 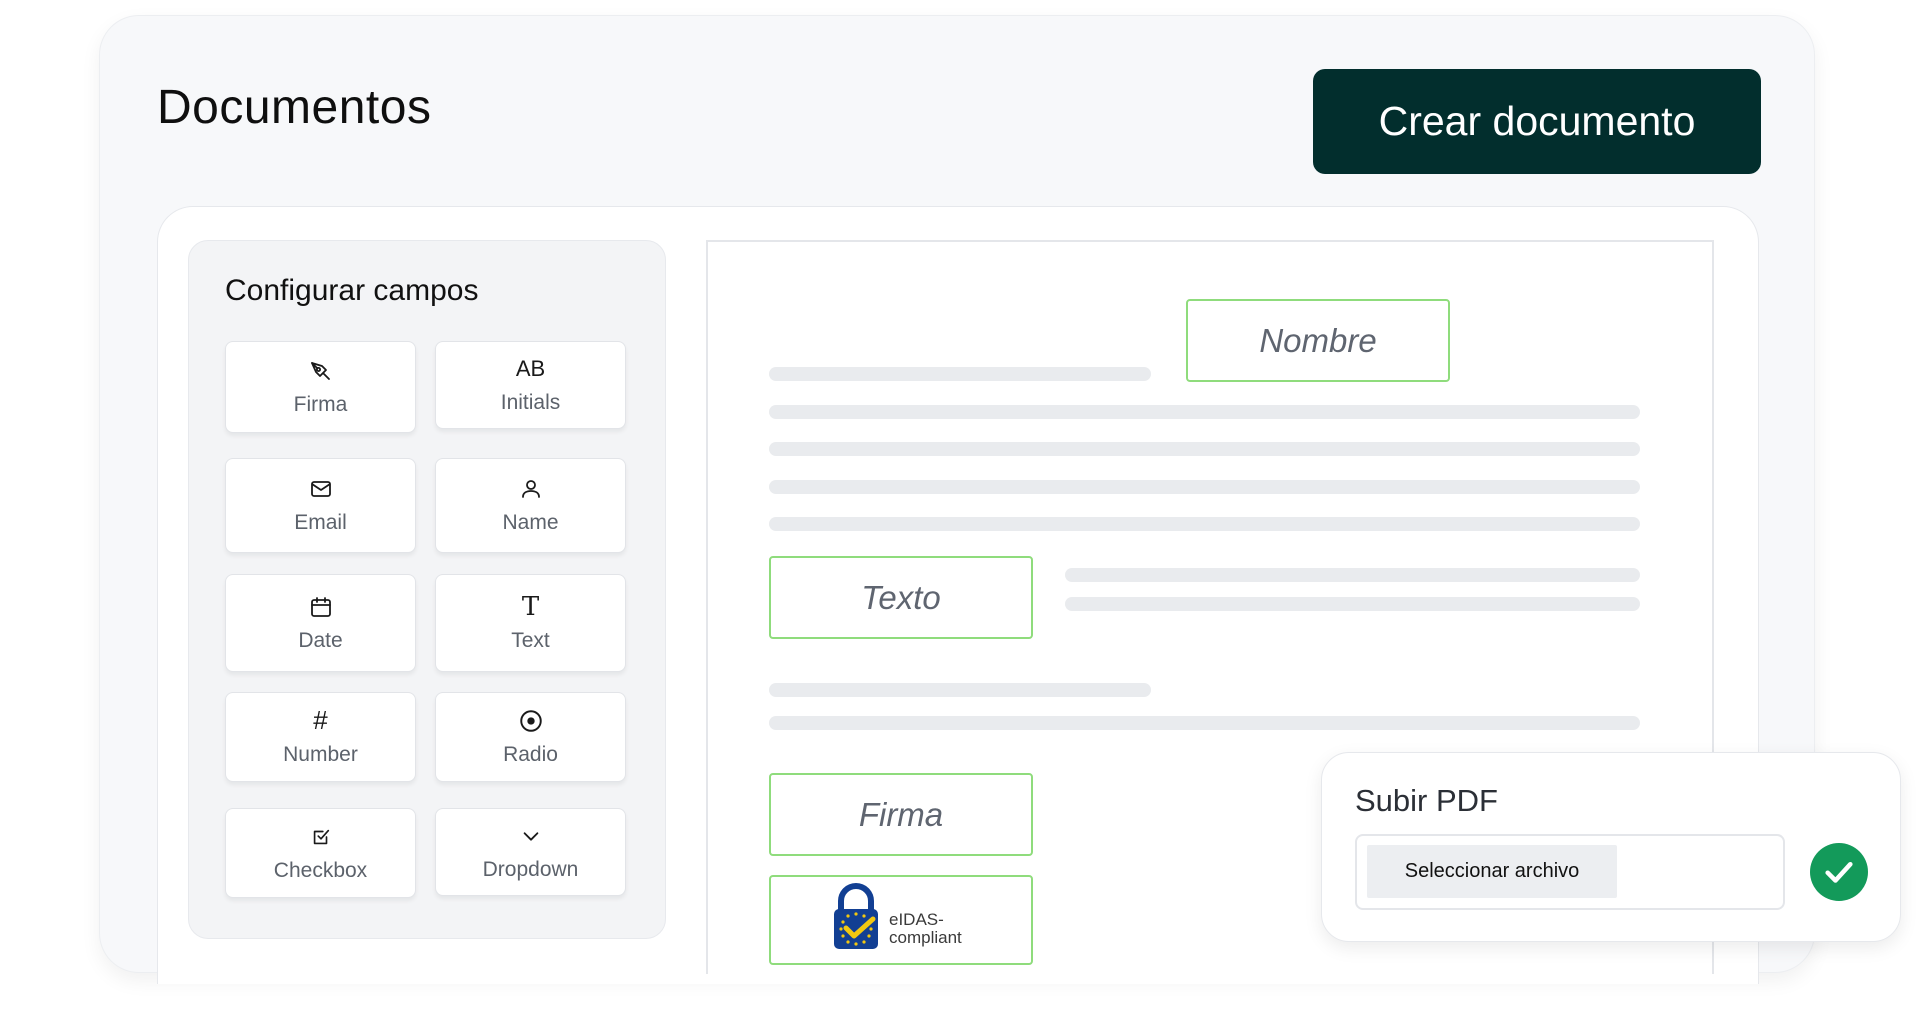 I want to click on field-label: Date, so click(x=320, y=640).